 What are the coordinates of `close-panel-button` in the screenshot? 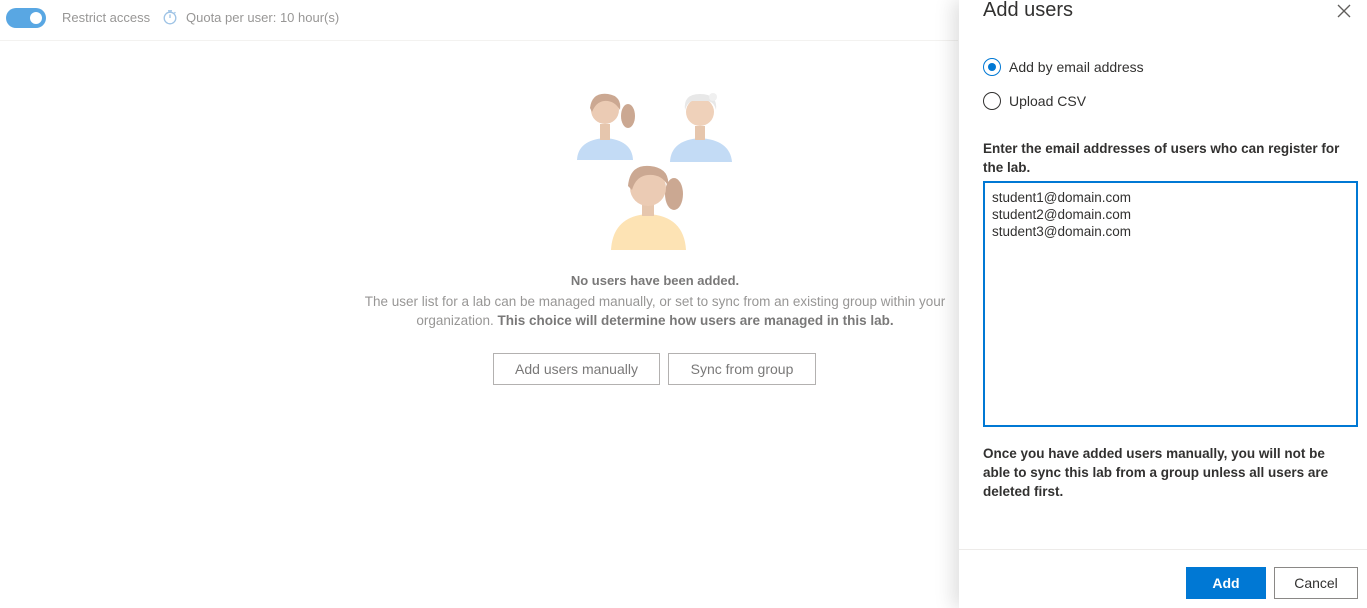 It's located at (1344, 11).